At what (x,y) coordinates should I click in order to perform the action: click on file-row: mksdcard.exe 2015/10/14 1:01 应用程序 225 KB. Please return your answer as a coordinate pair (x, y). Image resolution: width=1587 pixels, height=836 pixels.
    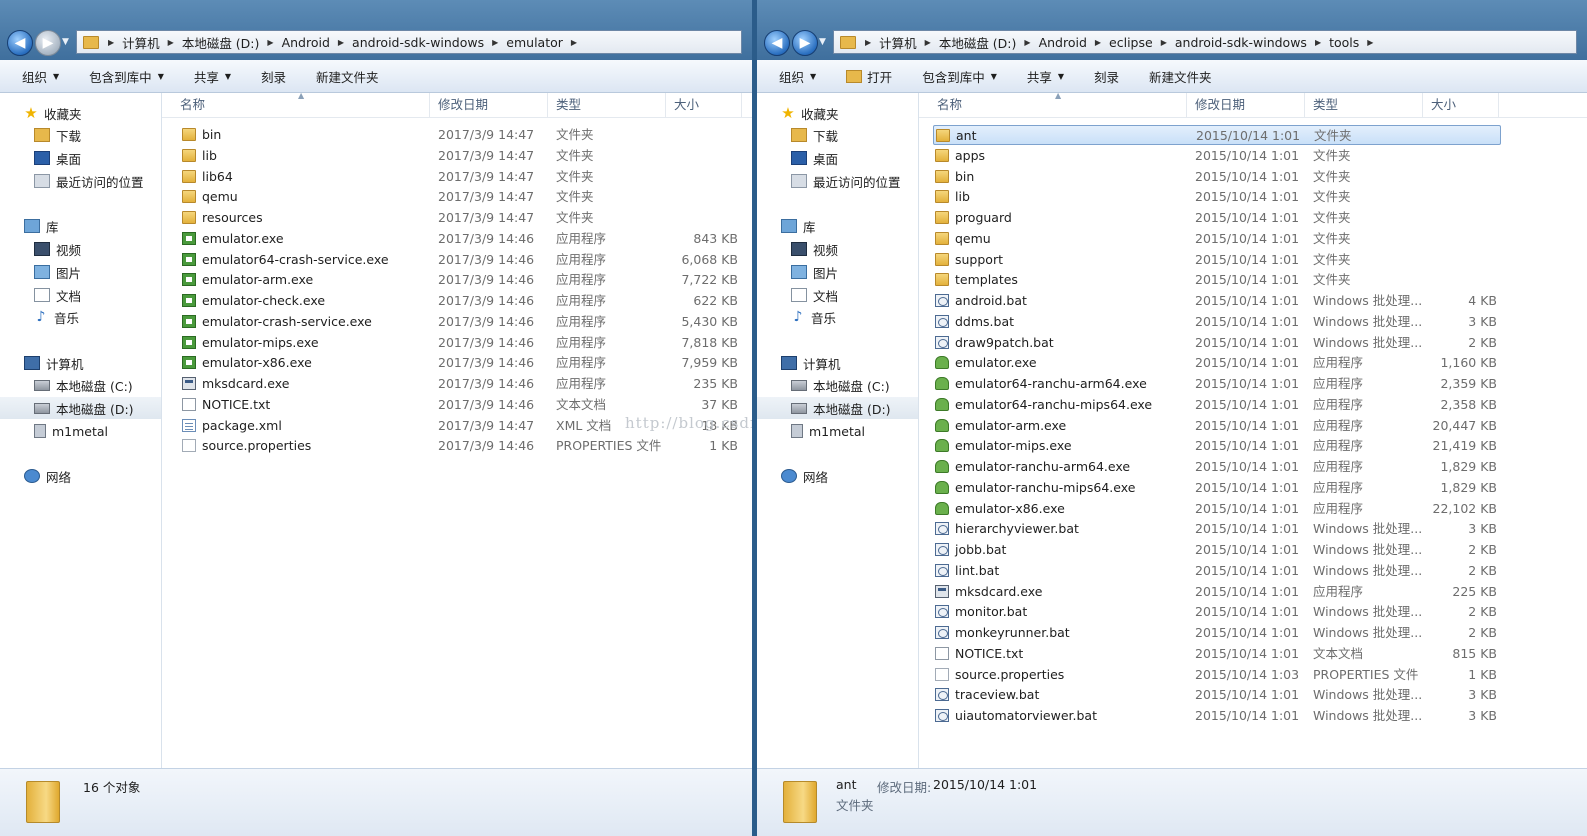
    Looking at the image, I should click on (1217, 592).